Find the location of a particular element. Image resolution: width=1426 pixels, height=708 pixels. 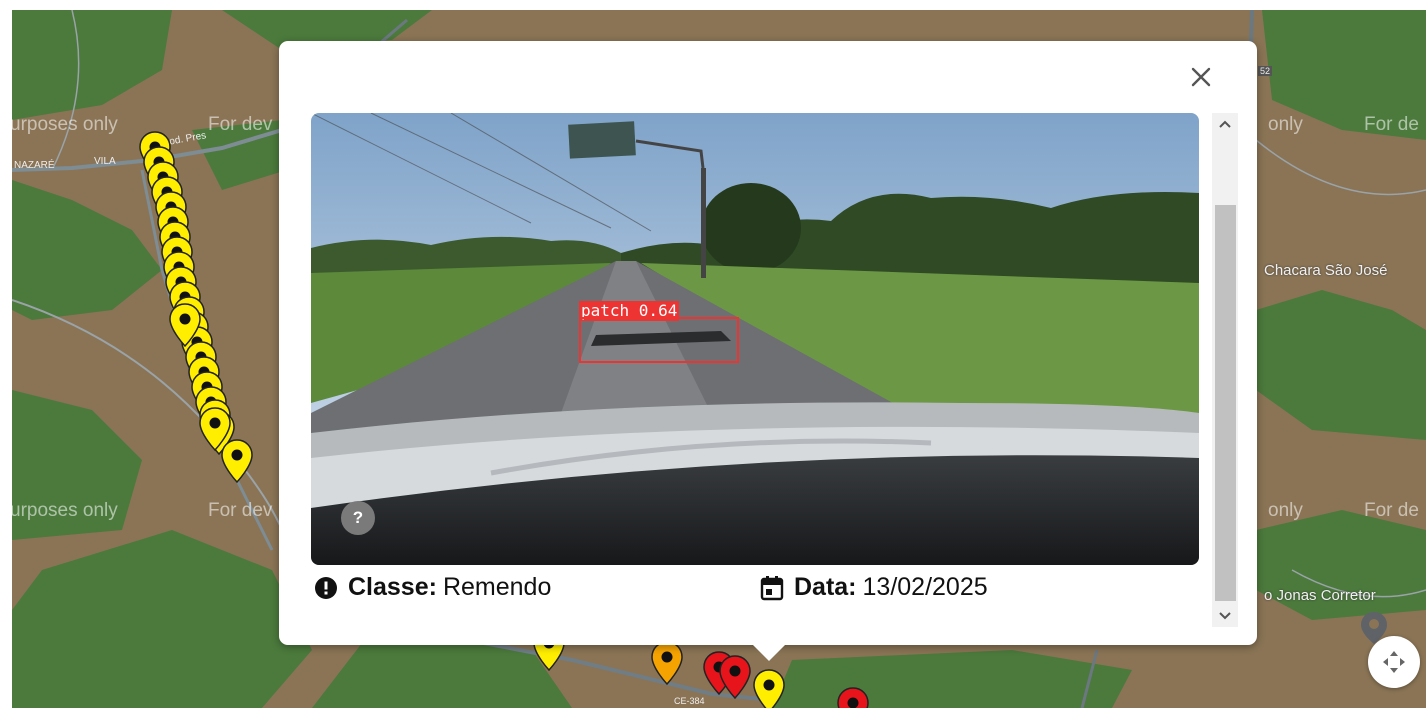

date-label: Data: is located at coordinates (825, 587).